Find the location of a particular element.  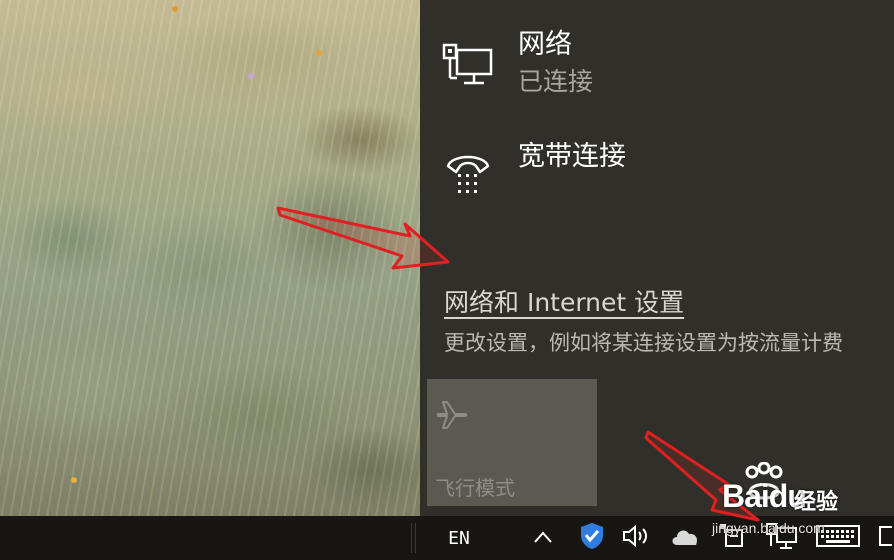

airplane-mode-tile: 飞行模式 is located at coordinates (512, 442).